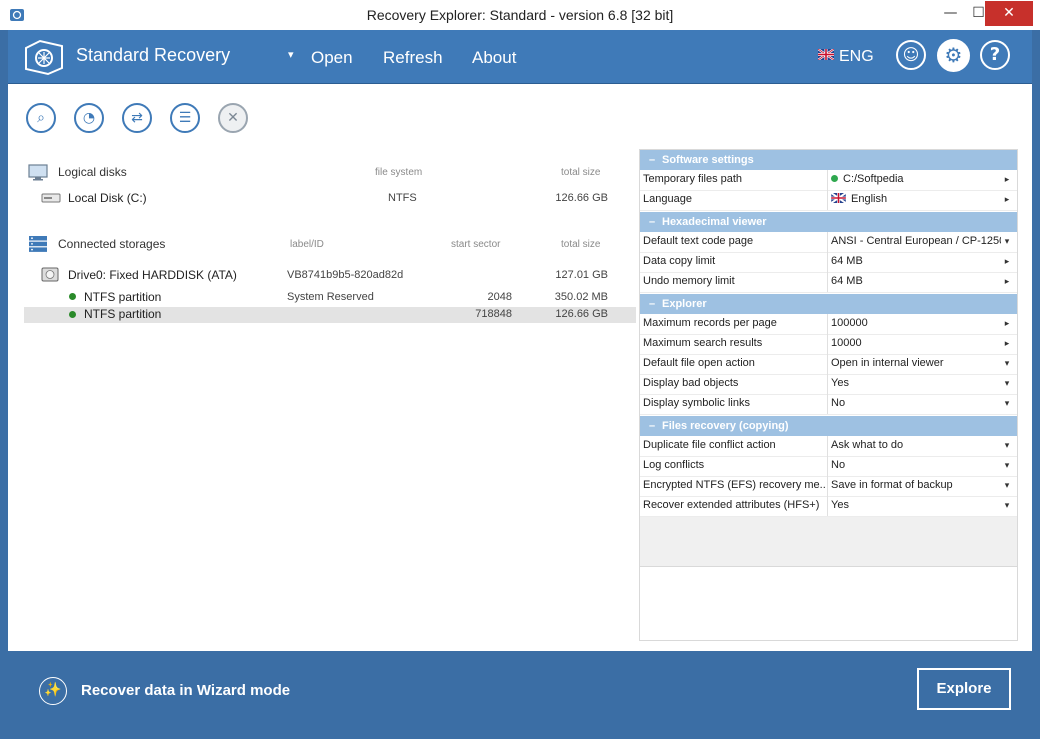 Image resolution: width=1040 pixels, height=739 pixels. What do you see at coordinates (153, 55) in the screenshot?
I see `brand-name: Standard Recovery` at bounding box center [153, 55].